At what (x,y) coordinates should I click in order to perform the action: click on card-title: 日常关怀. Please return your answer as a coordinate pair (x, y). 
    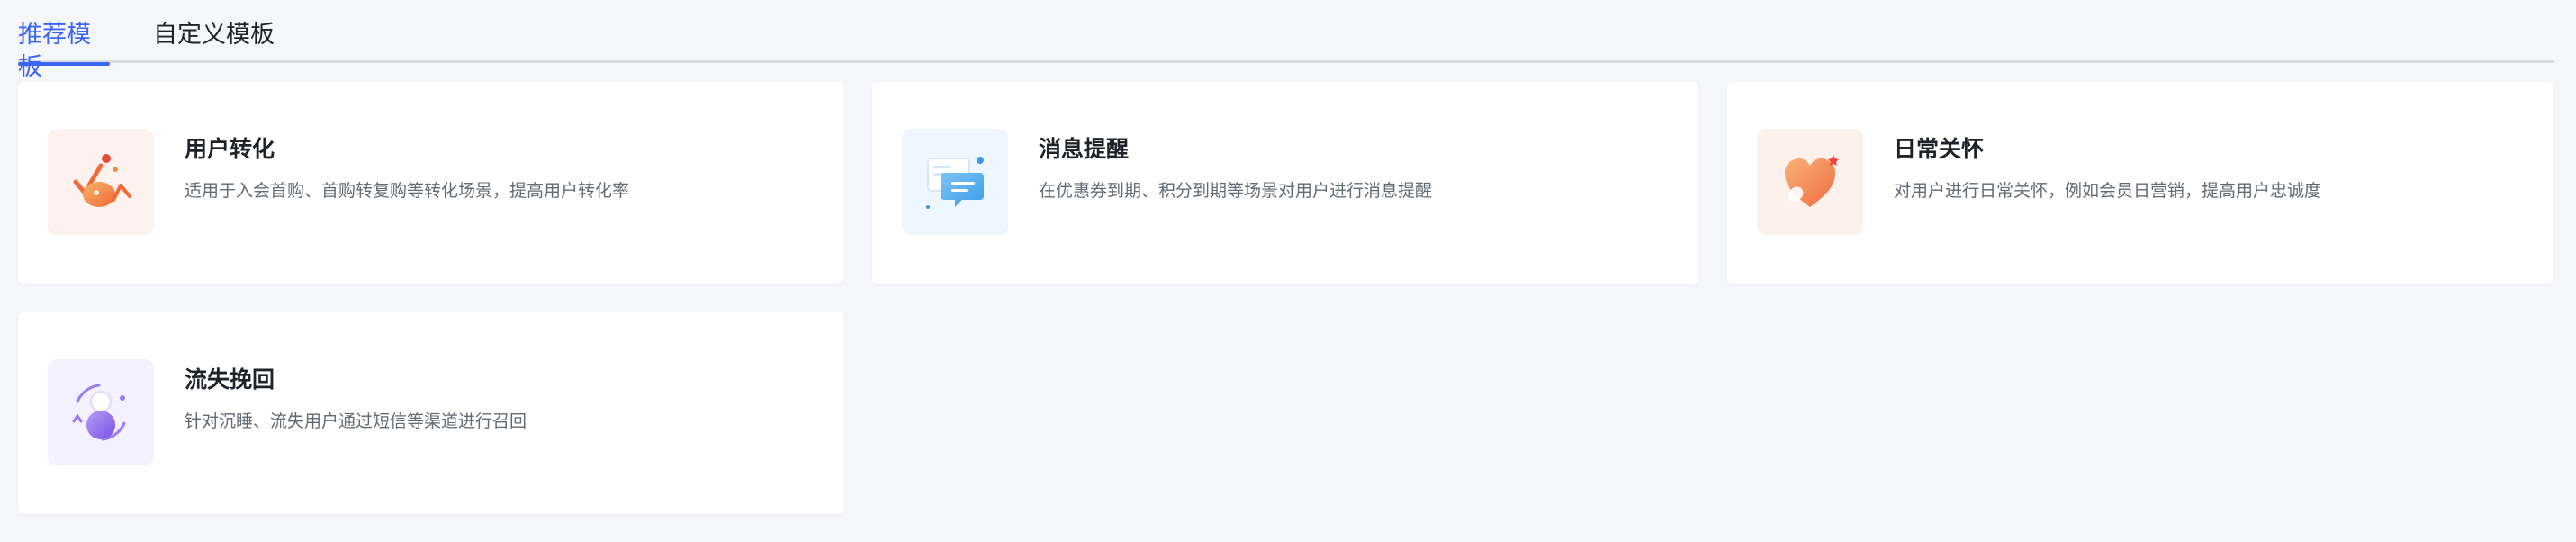
    Looking at the image, I should click on (1939, 150).